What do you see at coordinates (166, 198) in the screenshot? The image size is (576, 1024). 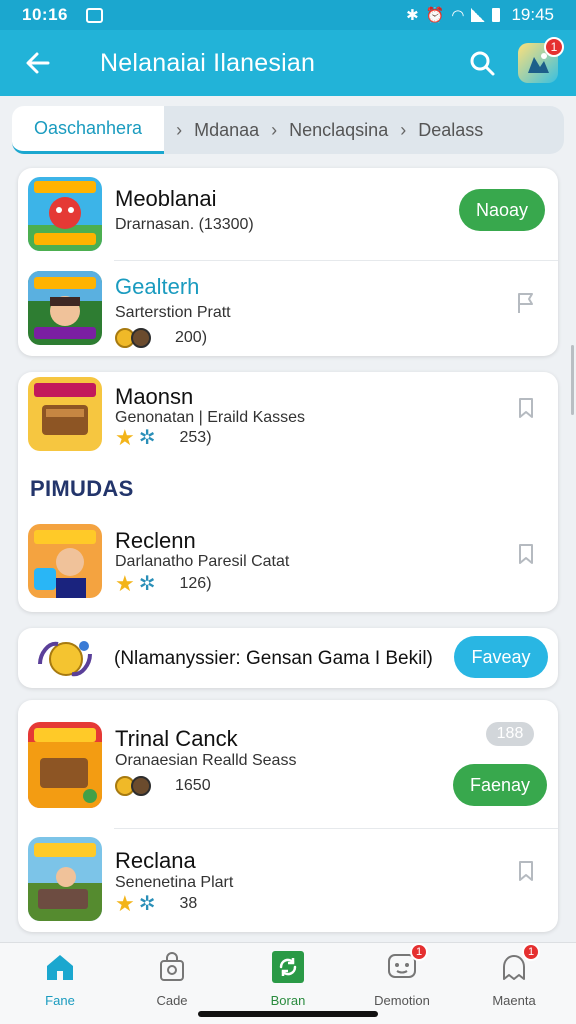 I see `item-title: Meoblanai` at bounding box center [166, 198].